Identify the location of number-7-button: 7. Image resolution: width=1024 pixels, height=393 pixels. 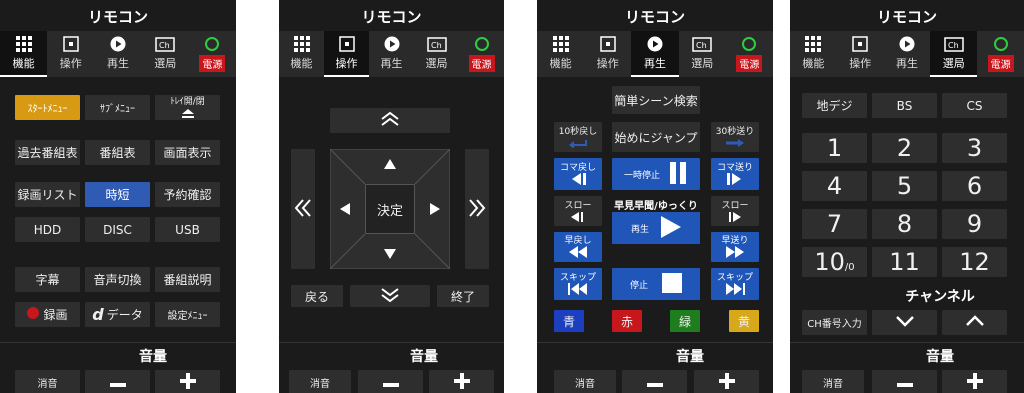
(834, 224).